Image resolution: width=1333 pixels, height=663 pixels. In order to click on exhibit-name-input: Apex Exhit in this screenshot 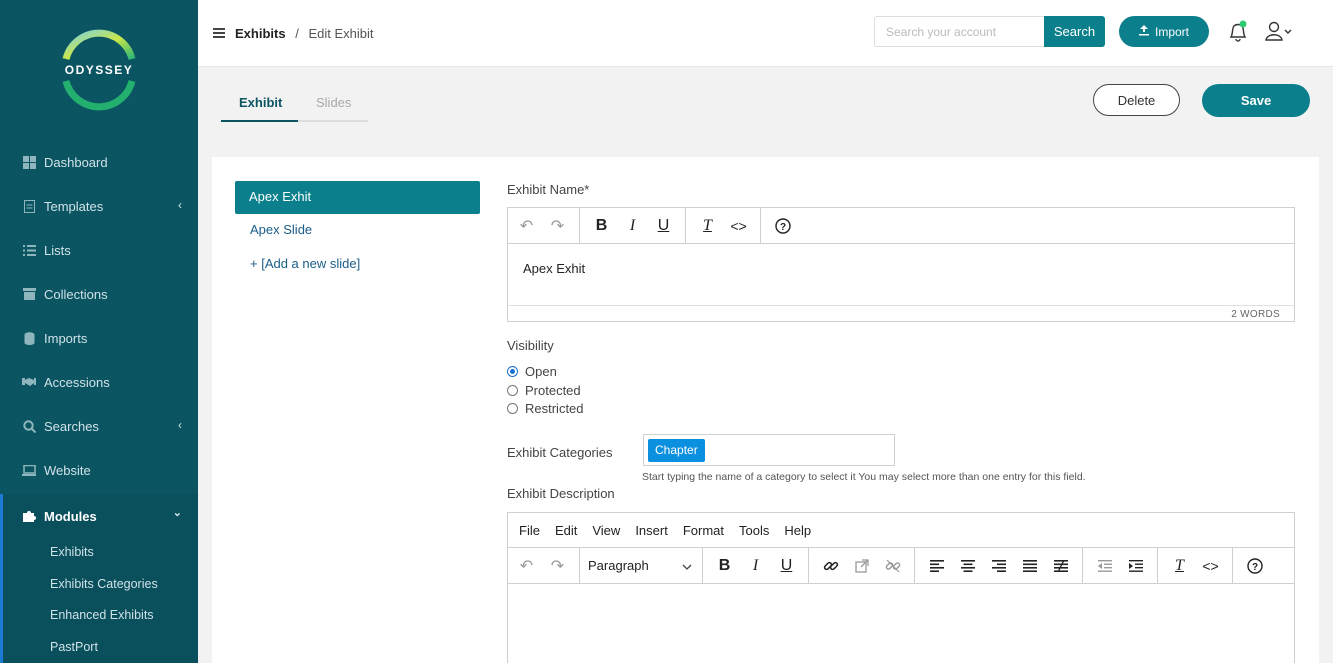, I will do `click(554, 268)`.